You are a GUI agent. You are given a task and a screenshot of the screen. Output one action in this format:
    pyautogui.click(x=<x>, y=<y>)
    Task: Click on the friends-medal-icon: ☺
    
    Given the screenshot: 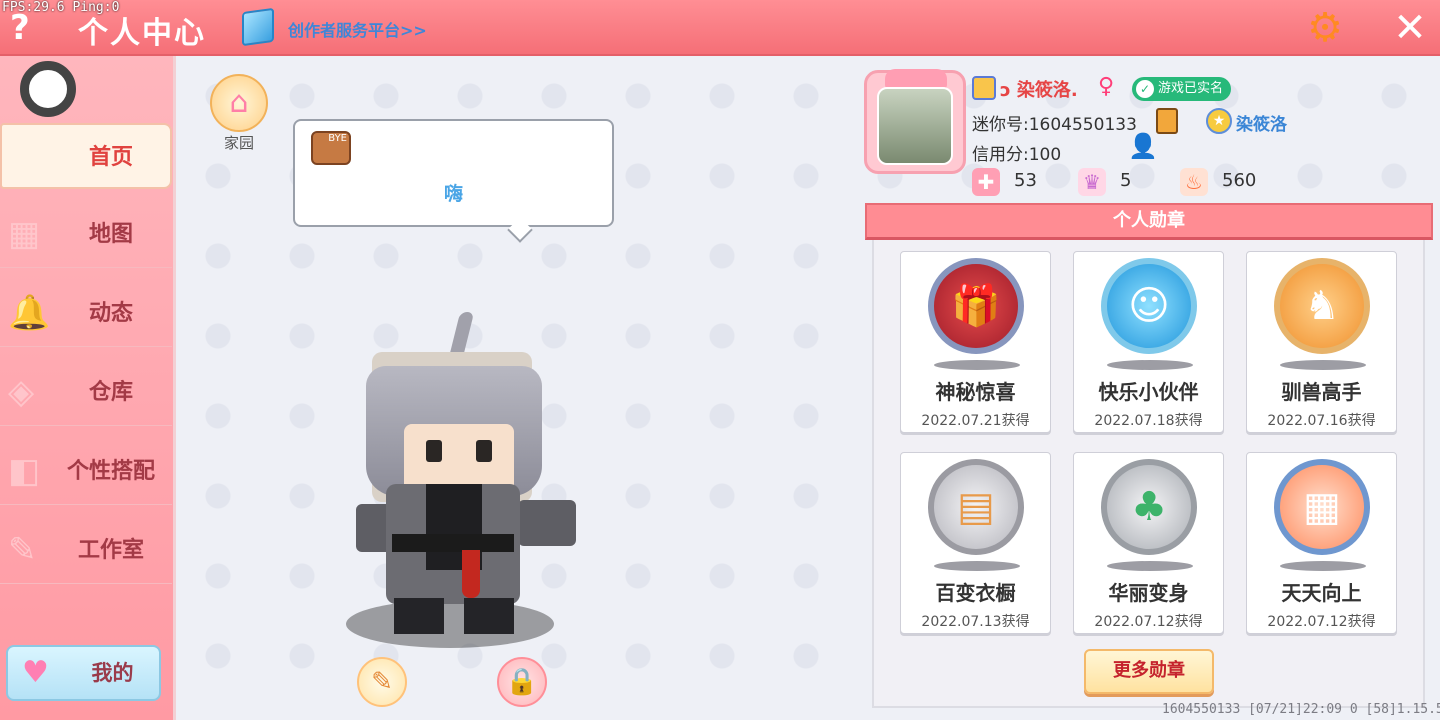 What is the action you would take?
    pyautogui.click(x=1149, y=306)
    